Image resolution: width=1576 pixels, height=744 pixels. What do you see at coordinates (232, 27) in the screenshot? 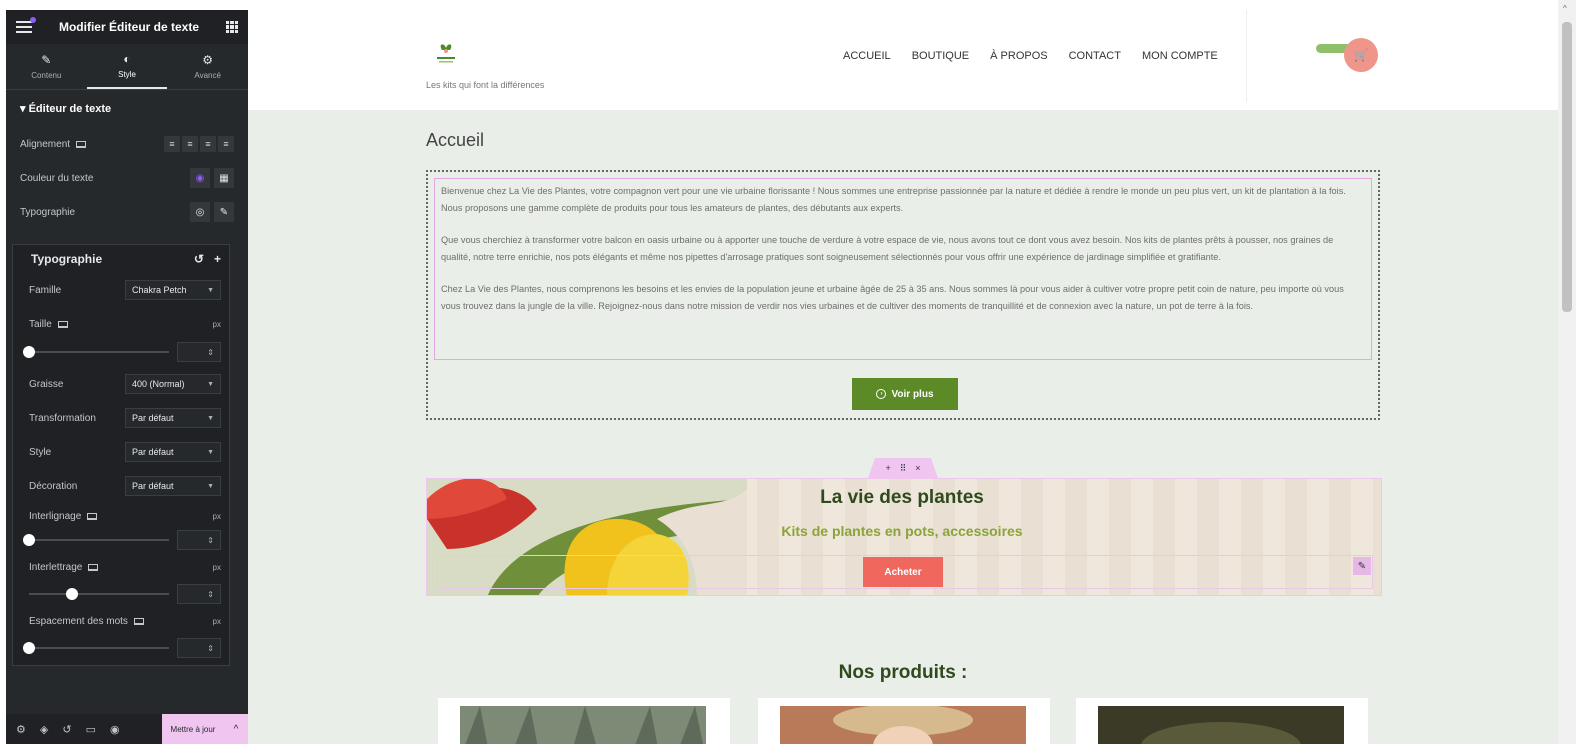
I see `widgets-grid-icon` at bounding box center [232, 27].